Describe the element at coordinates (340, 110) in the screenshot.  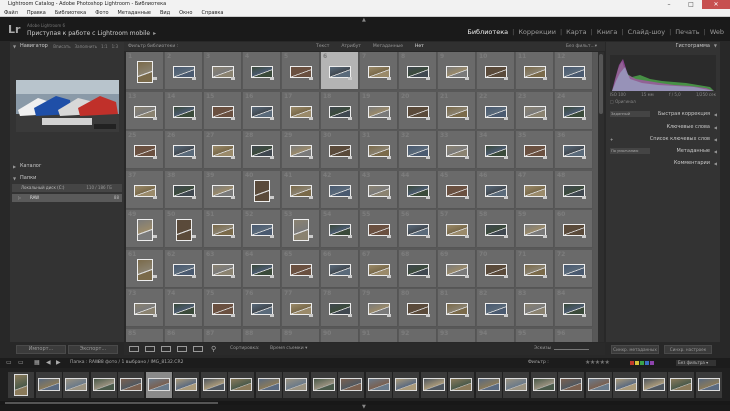
I see `grid-cell: 18` at that location.